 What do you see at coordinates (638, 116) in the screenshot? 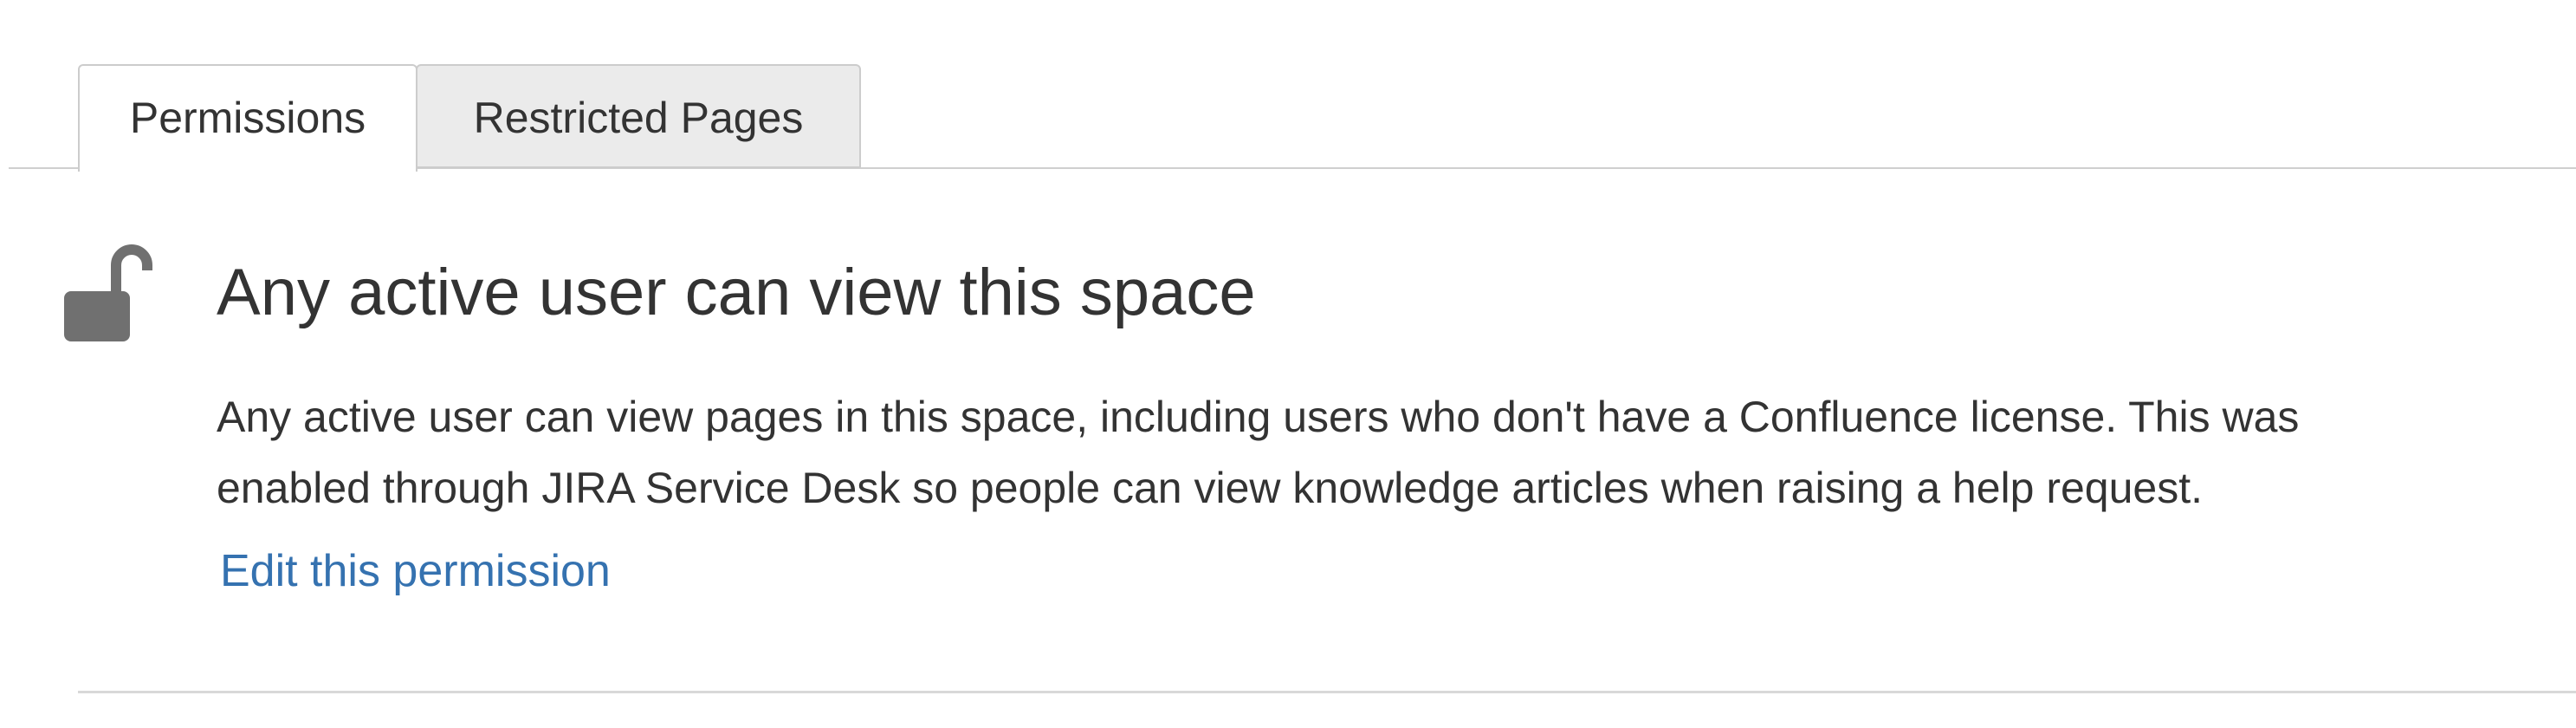
I see `tab-restricted-pages: Restricted Pages` at bounding box center [638, 116].